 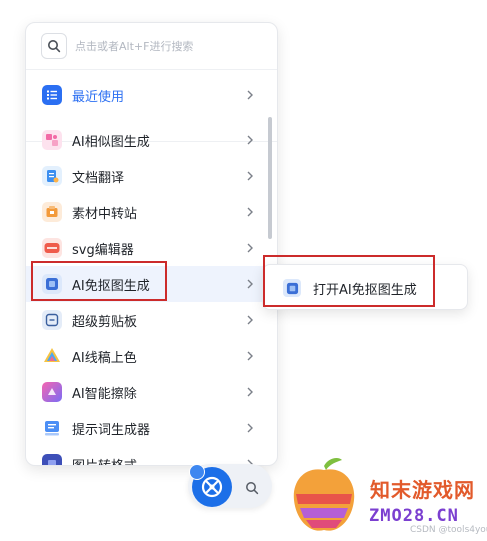 What do you see at coordinates (324, 494) in the screenshot?
I see `watermark-fruit-logo` at bounding box center [324, 494].